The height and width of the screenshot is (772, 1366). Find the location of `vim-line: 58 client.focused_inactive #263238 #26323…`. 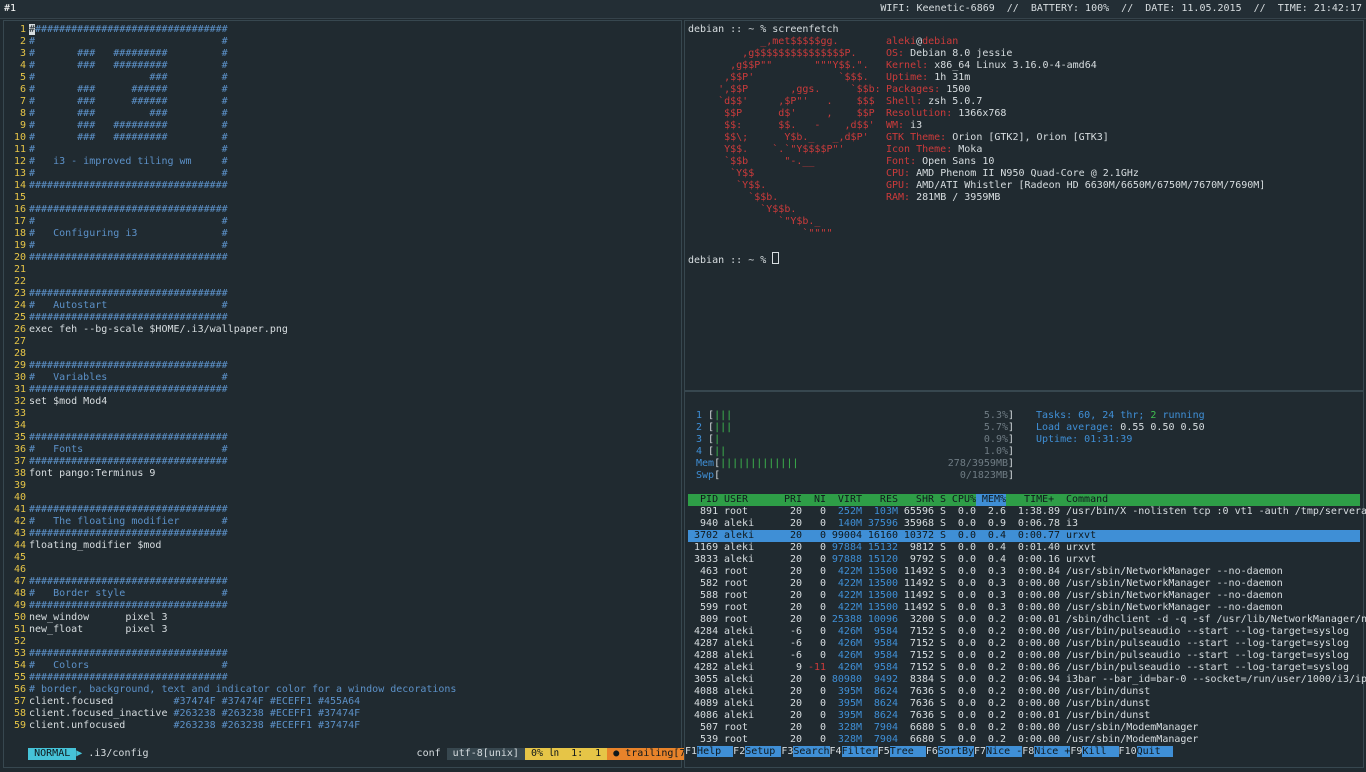

vim-line: 58 client.focused_inactive #263238 #26323… is located at coordinates (342, 714).